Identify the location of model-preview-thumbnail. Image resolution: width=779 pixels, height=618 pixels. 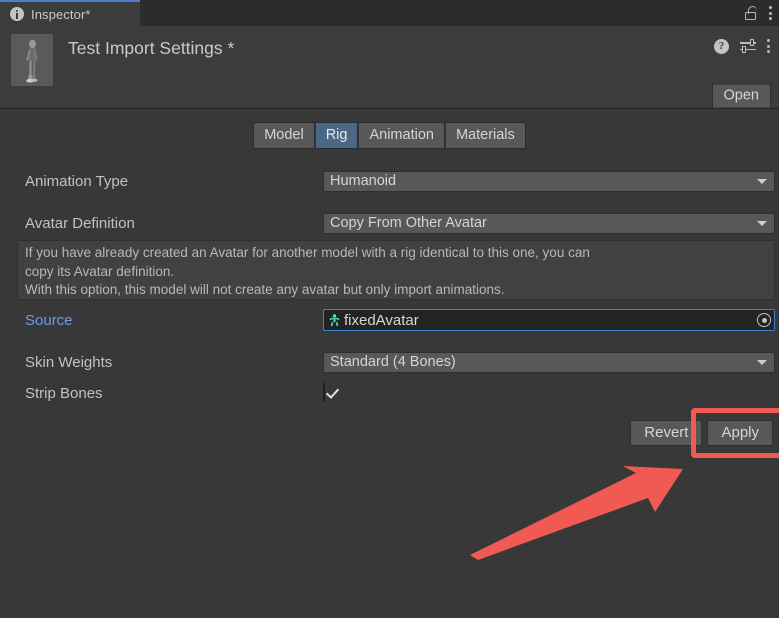
(32, 60).